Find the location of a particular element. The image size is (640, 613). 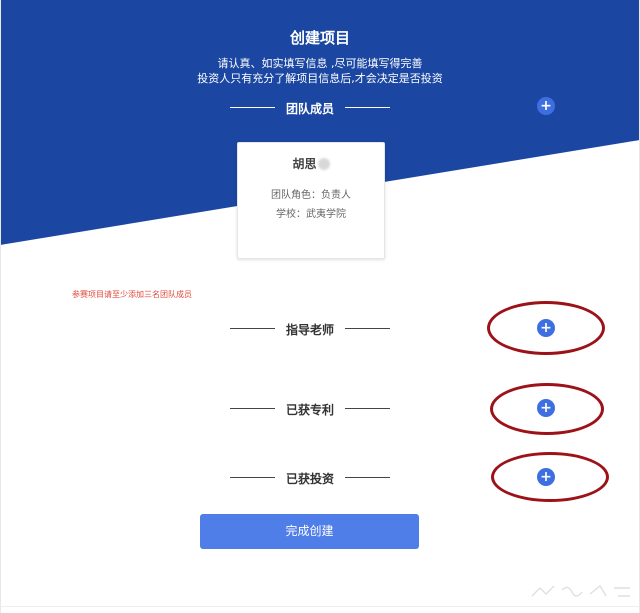

mentor-divider-right is located at coordinates (367, 328).